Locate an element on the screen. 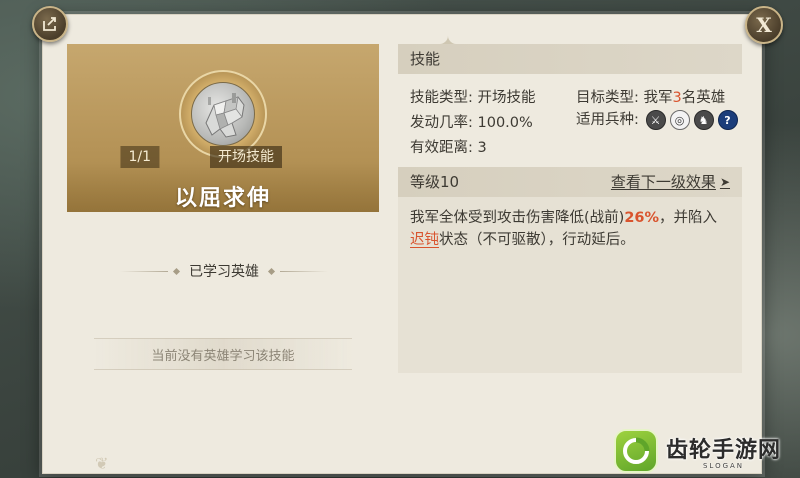 The width and height of the screenshot is (800, 478). reduction-percent: 26% is located at coordinates (642, 218).